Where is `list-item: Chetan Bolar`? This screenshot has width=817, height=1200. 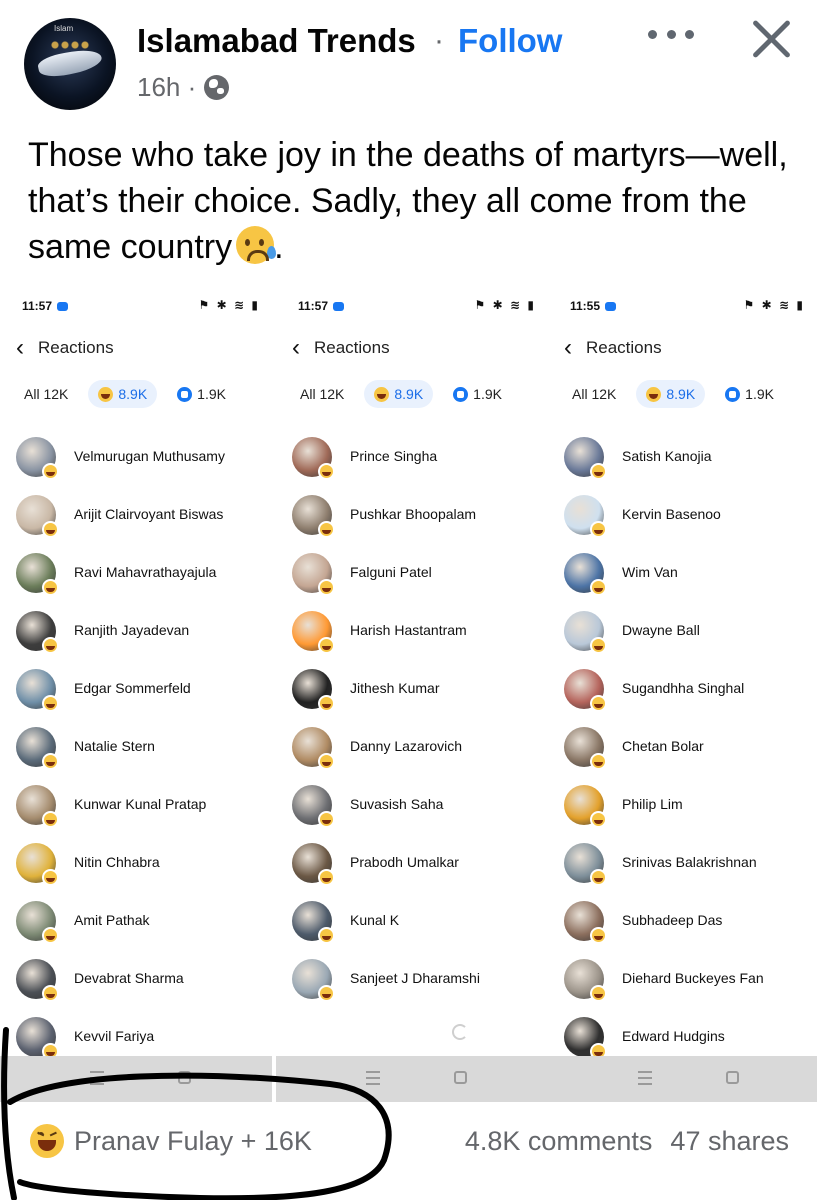
list-item: Chetan Bolar is located at coordinates (682, 749).